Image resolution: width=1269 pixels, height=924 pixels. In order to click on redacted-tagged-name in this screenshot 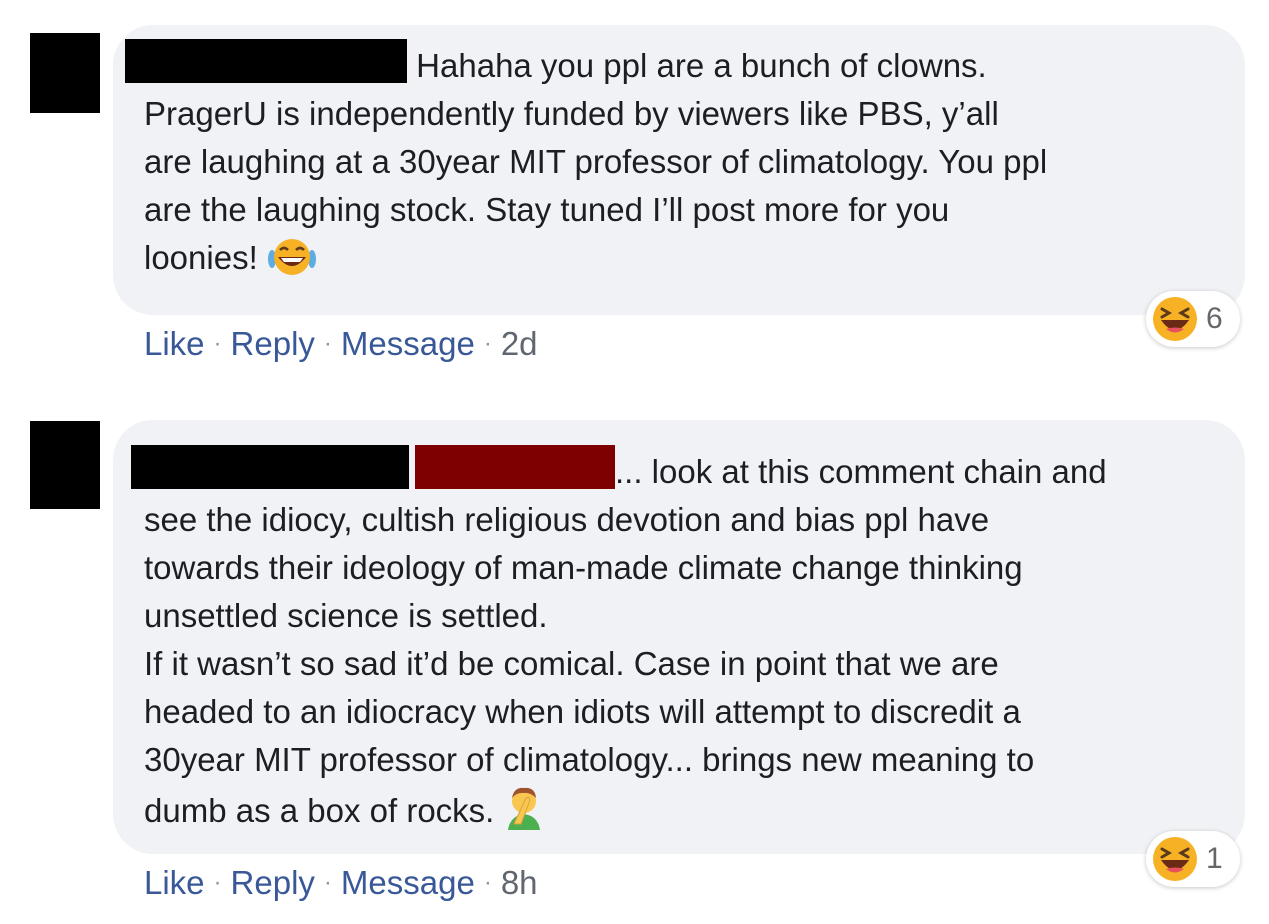, I will do `click(515, 467)`.